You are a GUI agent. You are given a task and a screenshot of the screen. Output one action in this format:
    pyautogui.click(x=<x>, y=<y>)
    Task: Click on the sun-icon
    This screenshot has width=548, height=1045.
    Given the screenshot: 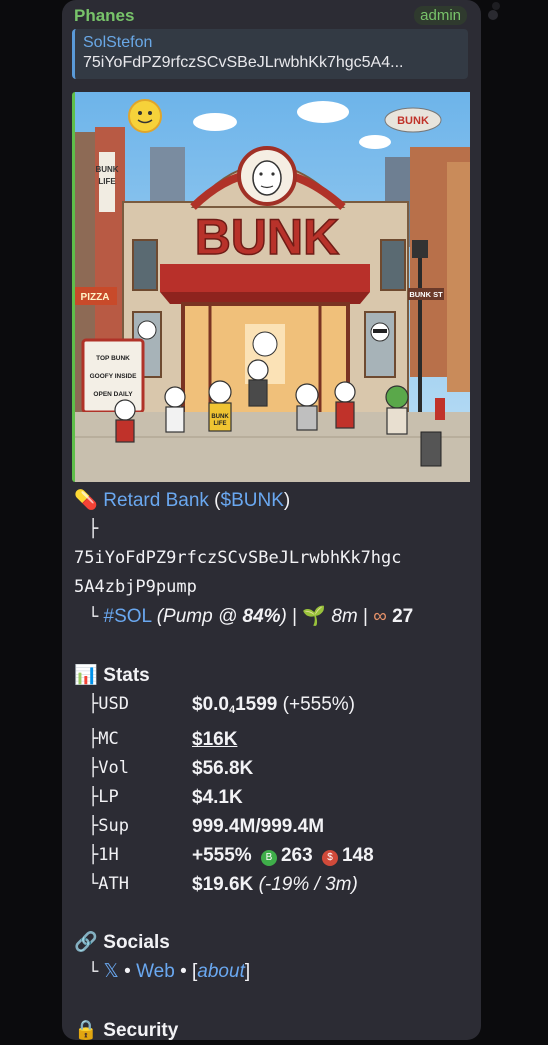 What is the action you would take?
    pyautogui.click(x=145, y=116)
    